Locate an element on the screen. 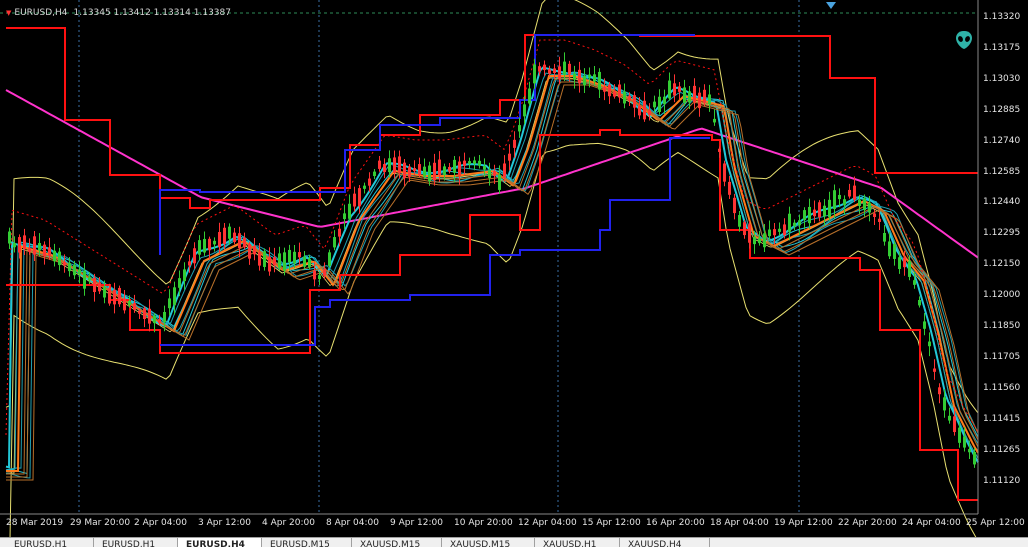 The width and height of the screenshot is (1028, 547). alien-icon is located at coordinates (964, 40).